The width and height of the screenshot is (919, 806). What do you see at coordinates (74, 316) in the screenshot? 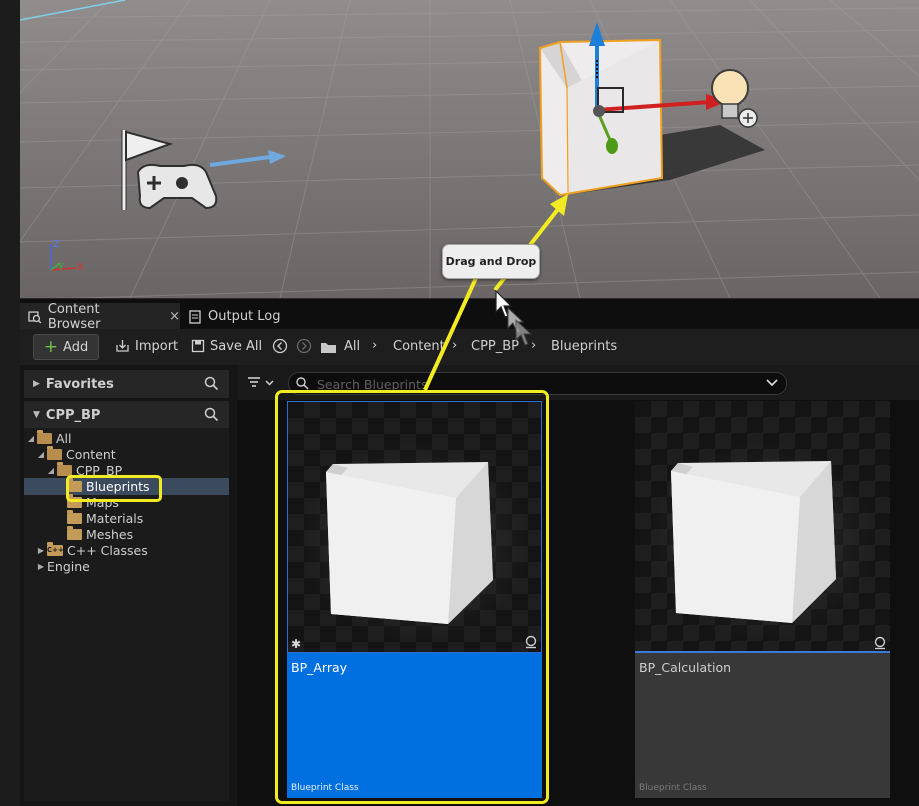
I see `tab-label: Content Browser` at bounding box center [74, 316].